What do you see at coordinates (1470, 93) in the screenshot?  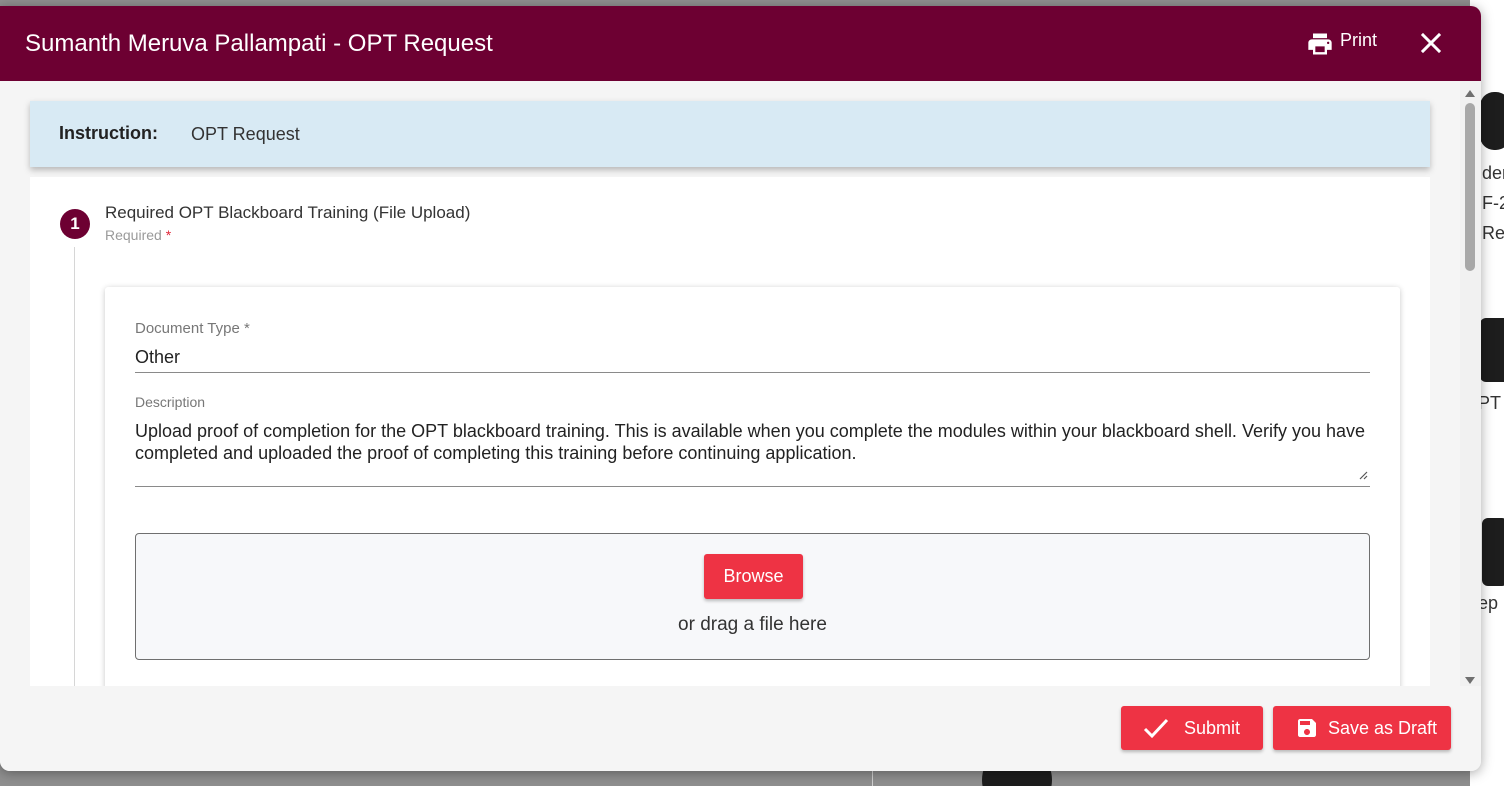 I see `scroll-up-arrow-icon` at bounding box center [1470, 93].